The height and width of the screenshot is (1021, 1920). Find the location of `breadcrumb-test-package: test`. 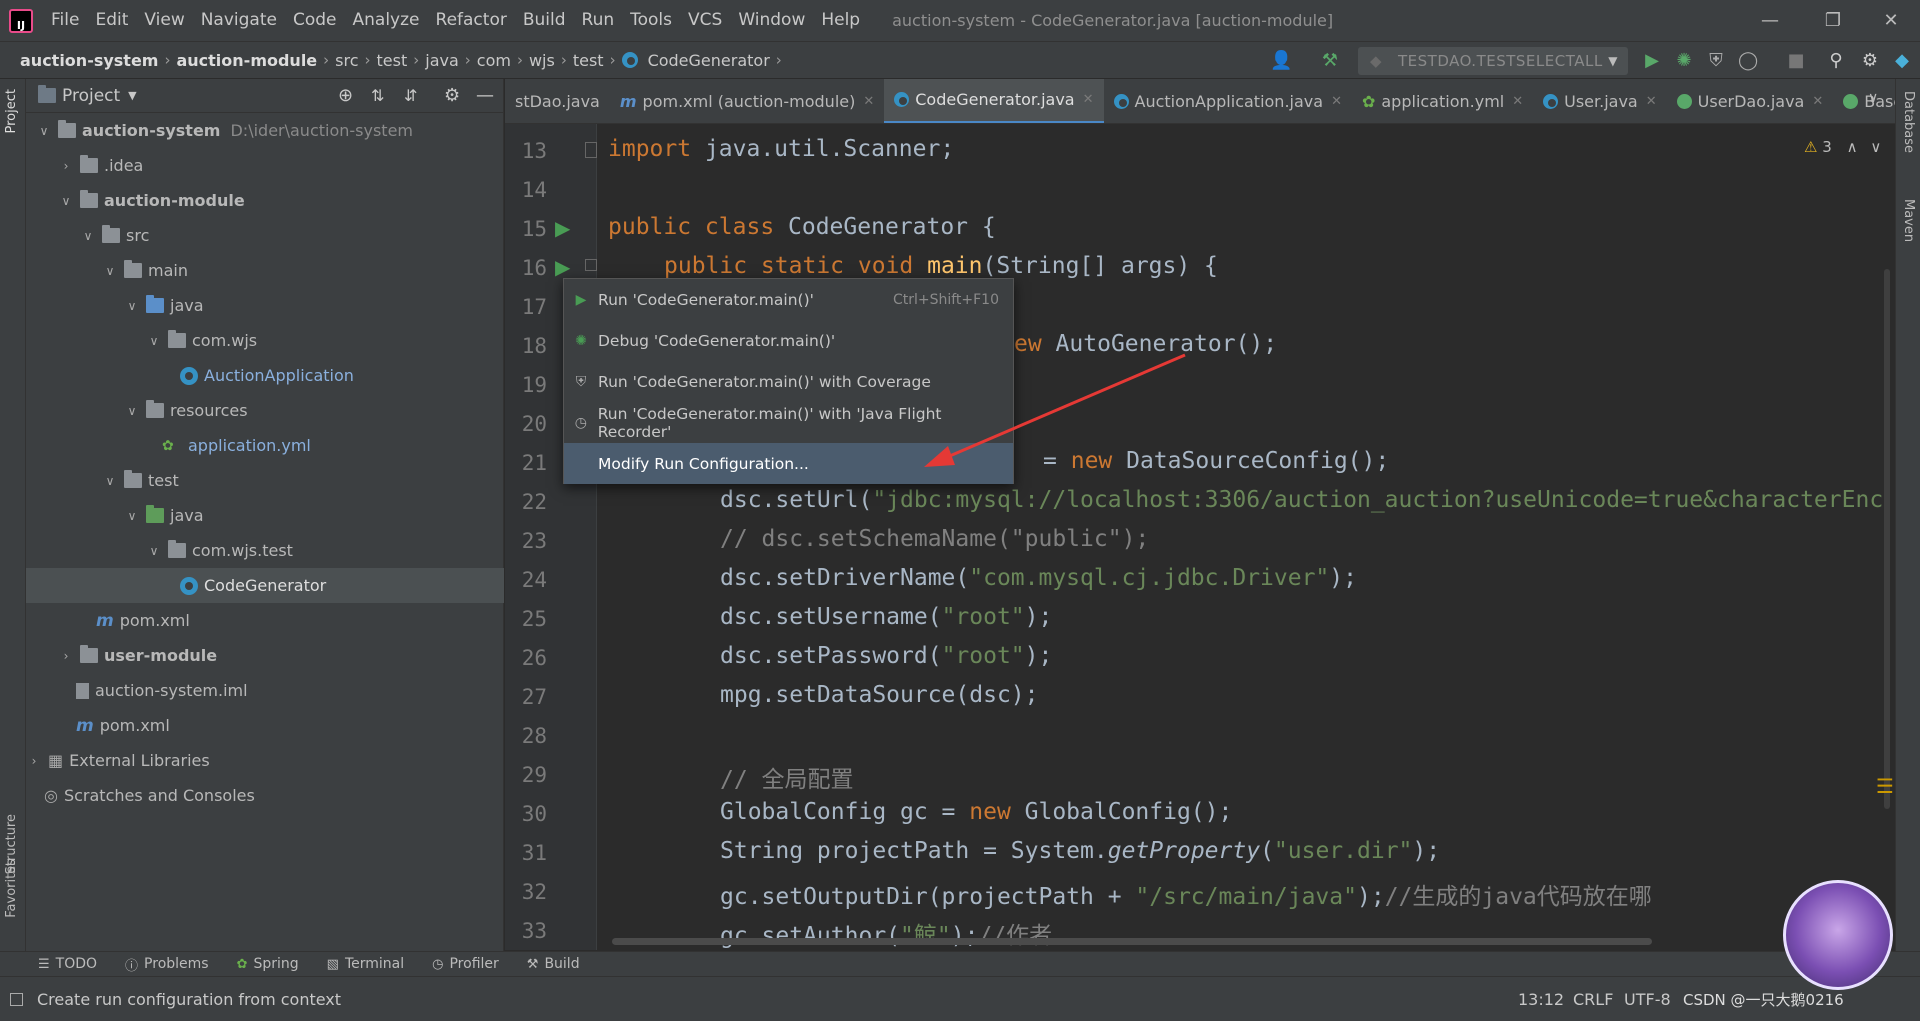

breadcrumb-test-package: test is located at coordinates (588, 60).